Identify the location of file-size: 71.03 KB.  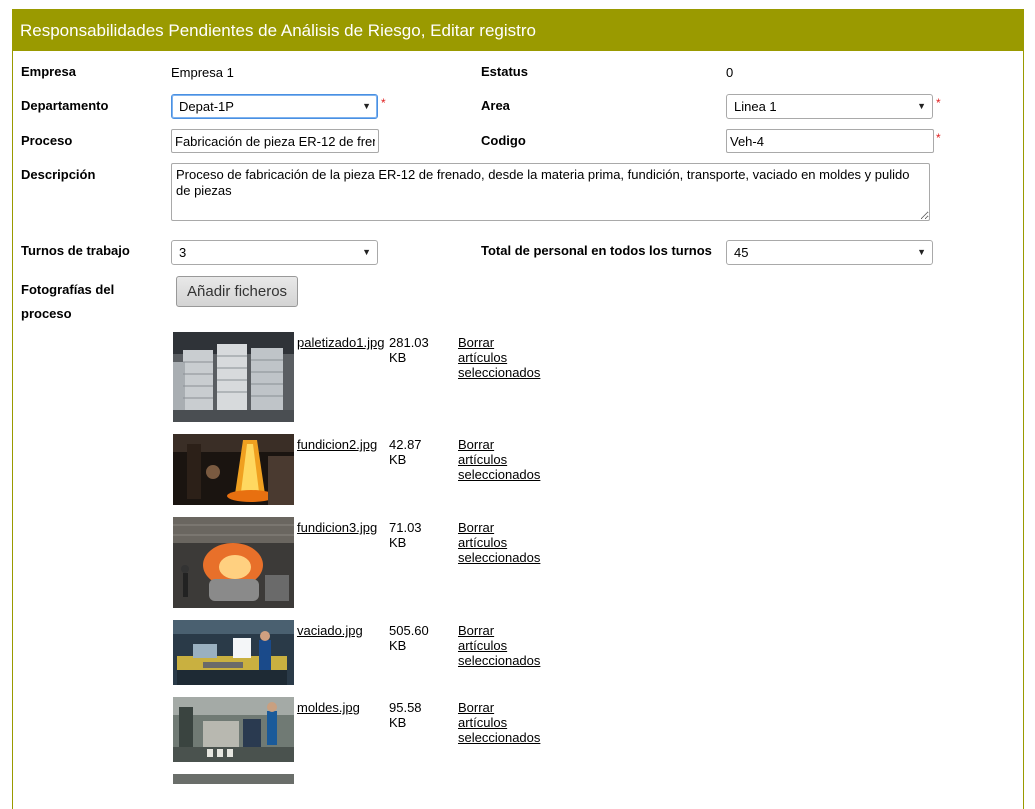
(405, 535).